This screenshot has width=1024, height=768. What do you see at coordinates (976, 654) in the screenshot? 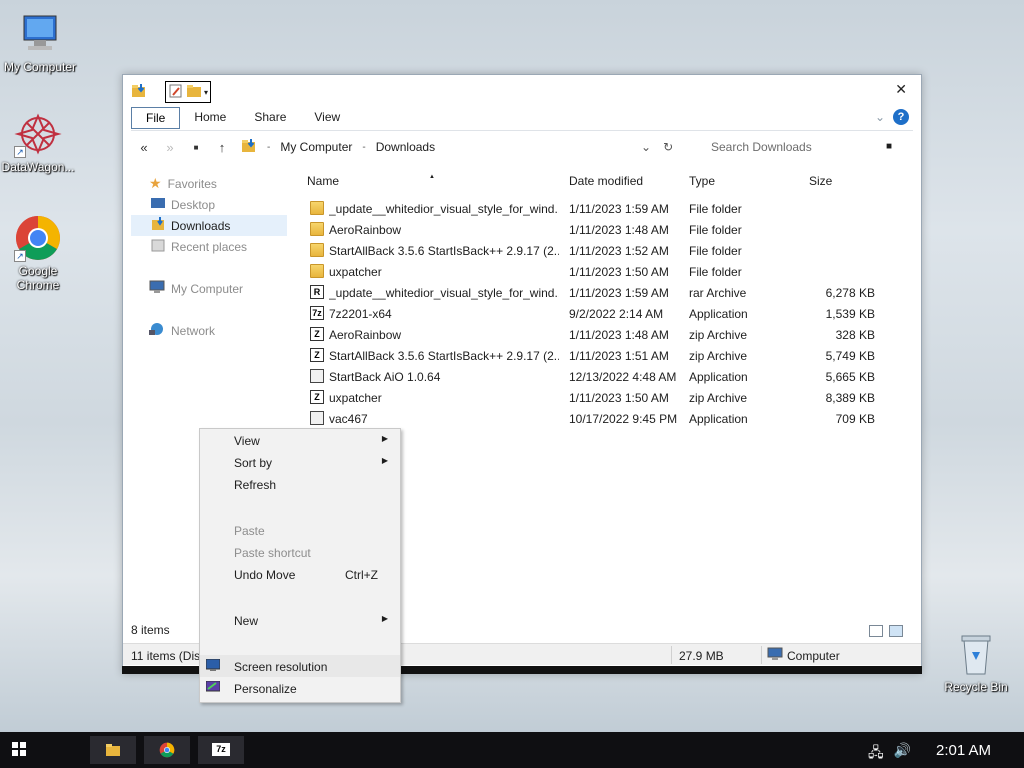
I see `recycle-bin-icon` at bounding box center [976, 654].